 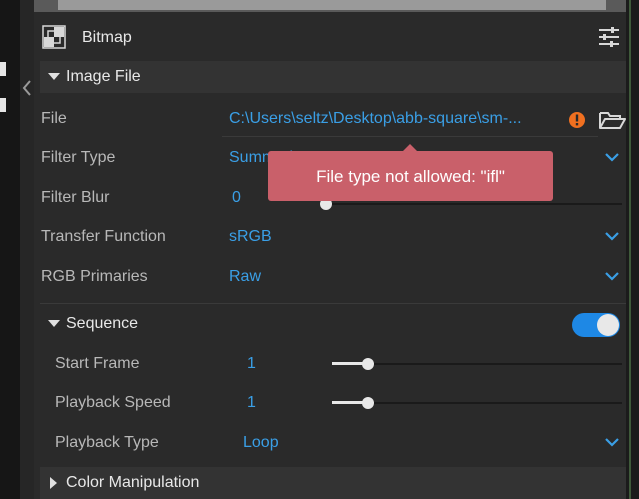 I want to click on folder-open-icon, so click(x=612, y=120).